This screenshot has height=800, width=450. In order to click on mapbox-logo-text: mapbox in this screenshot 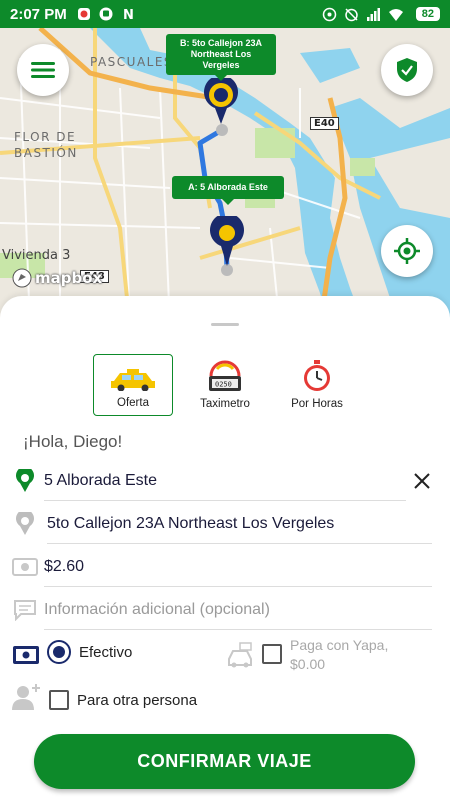, I will do `click(69, 278)`.